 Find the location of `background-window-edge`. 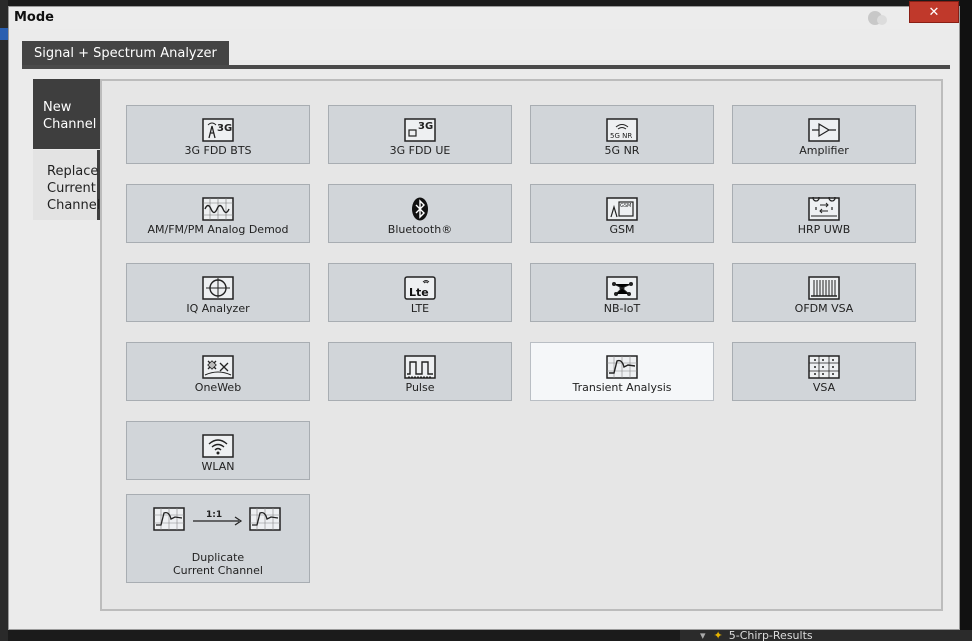

background-window-edge is located at coordinates (4, 320).